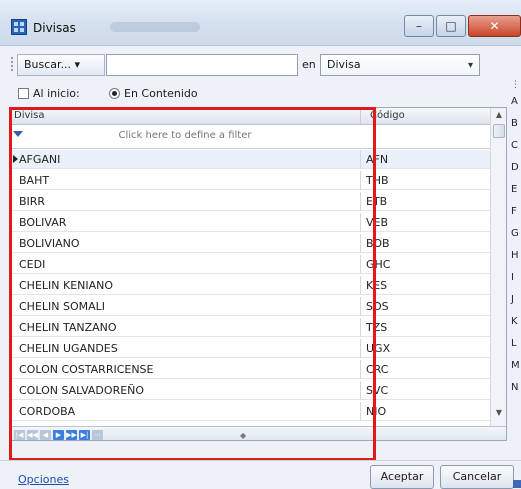  I want to click on table-row: CHELIN KENIANO KES, so click(250, 285).